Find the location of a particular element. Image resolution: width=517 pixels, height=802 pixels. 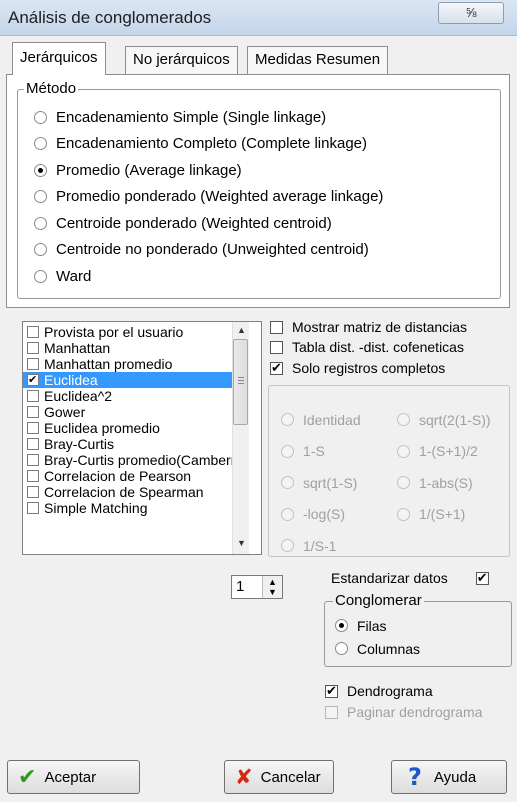

transform-option-label: 1-abs(S) is located at coordinates (446, 482).